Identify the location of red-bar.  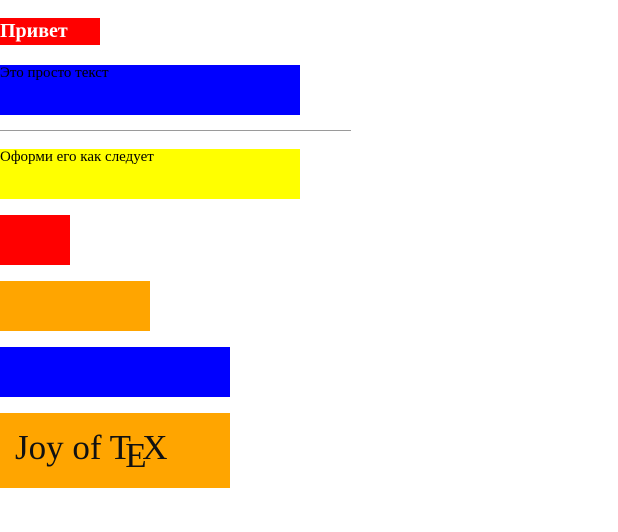
(35, 240).